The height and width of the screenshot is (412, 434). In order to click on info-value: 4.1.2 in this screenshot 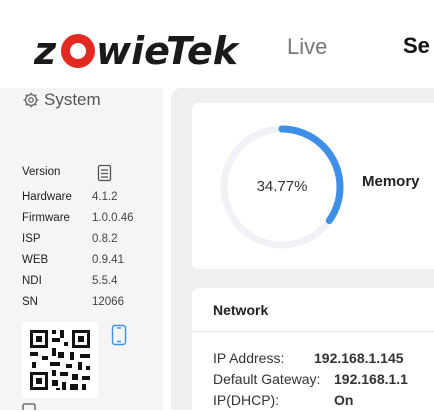, I will do `click(105, 197)`.